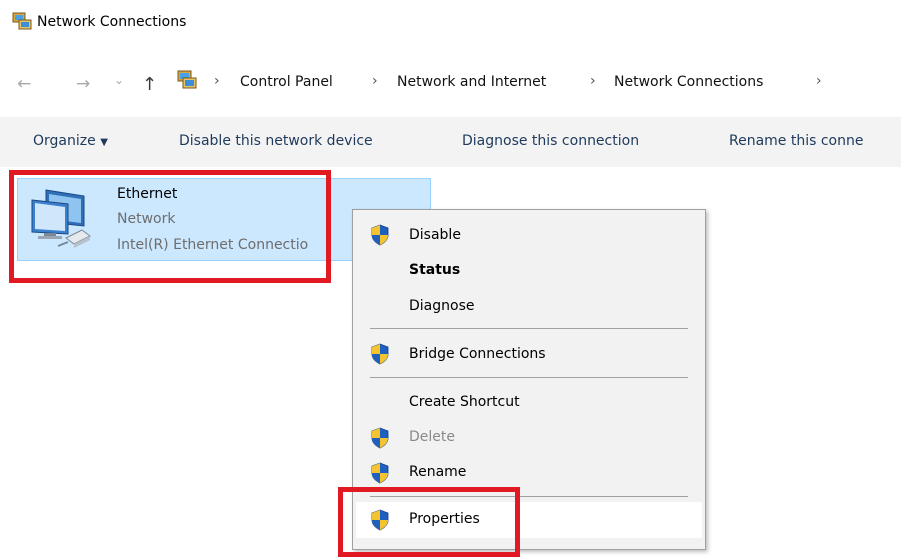 Image resolution: width=901 pixels, height=557 pixels. What do you see at coordinates (24, 84) in the screenshot?
I see `back-button: ←` at bounding box center [24, 84].